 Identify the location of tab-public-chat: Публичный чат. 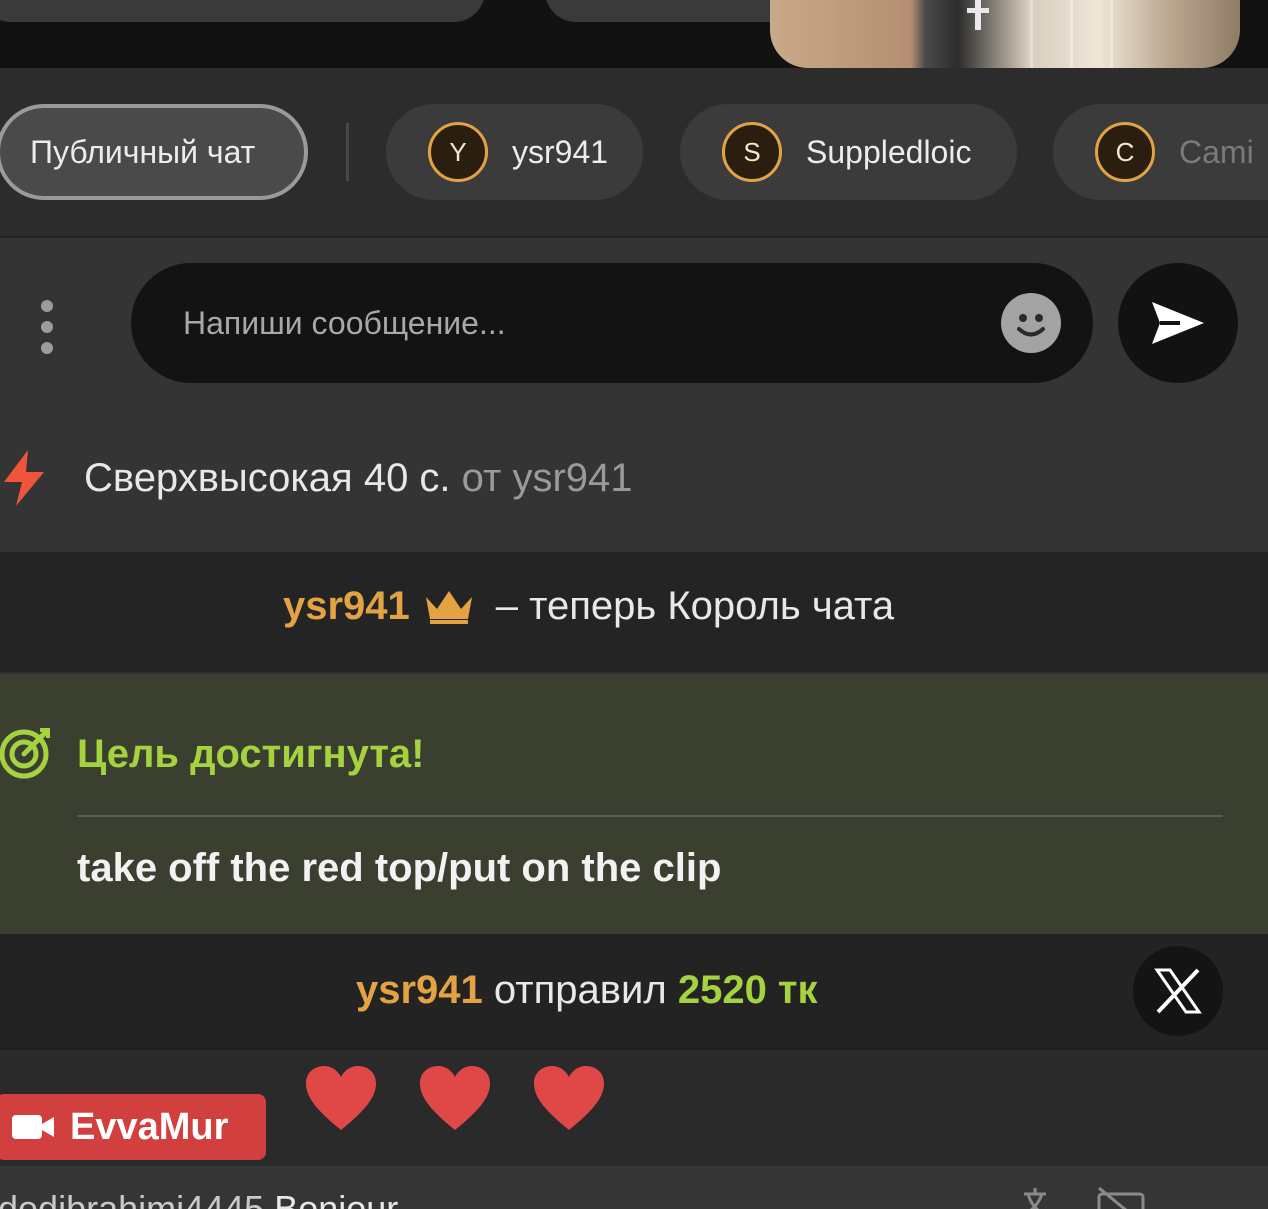
(154, 152).